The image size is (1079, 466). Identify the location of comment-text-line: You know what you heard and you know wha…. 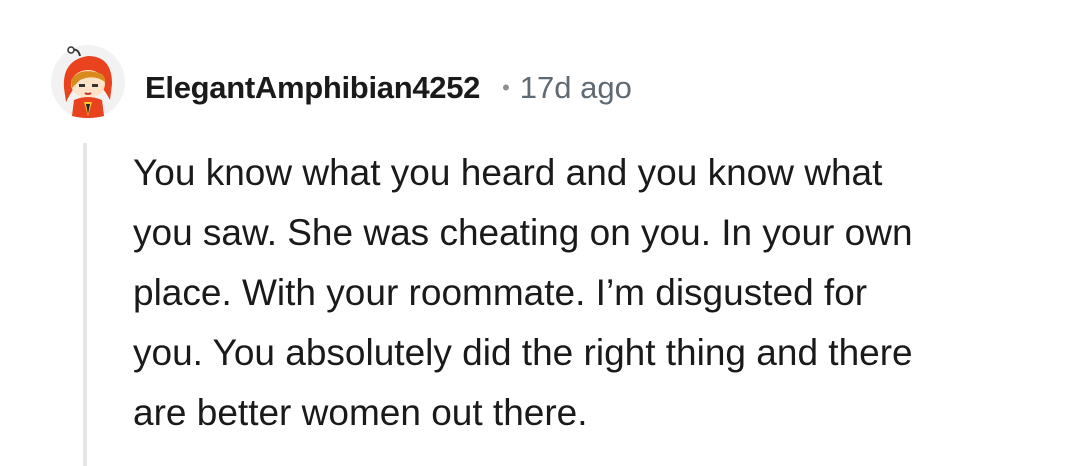
(508, 172).